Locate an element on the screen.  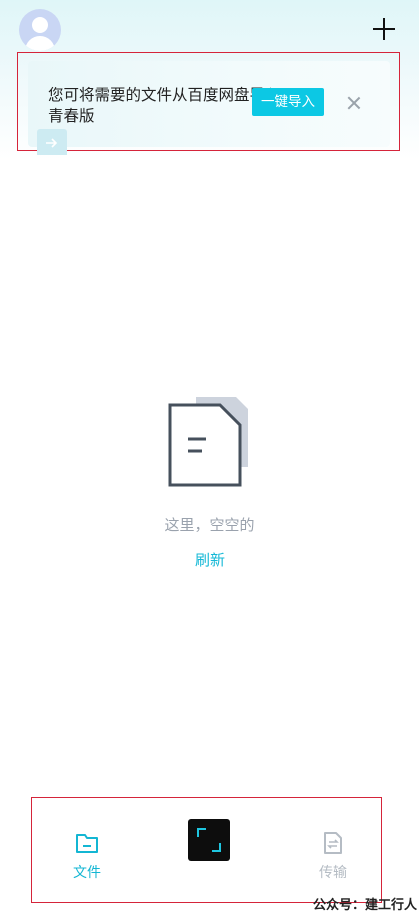
import-button: 一键导入 is located at coordinates (288, 102).